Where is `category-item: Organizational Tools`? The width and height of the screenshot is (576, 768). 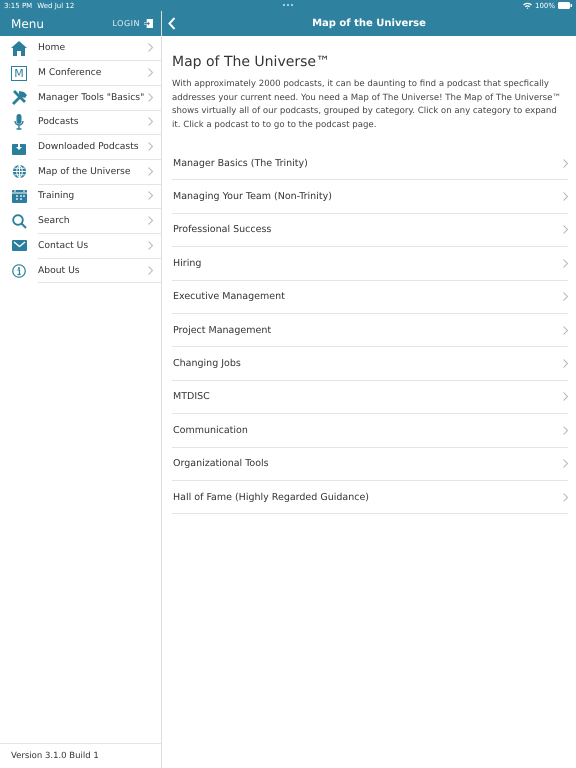 category-item: Organizational Tools is located at coordinates (370, 464).